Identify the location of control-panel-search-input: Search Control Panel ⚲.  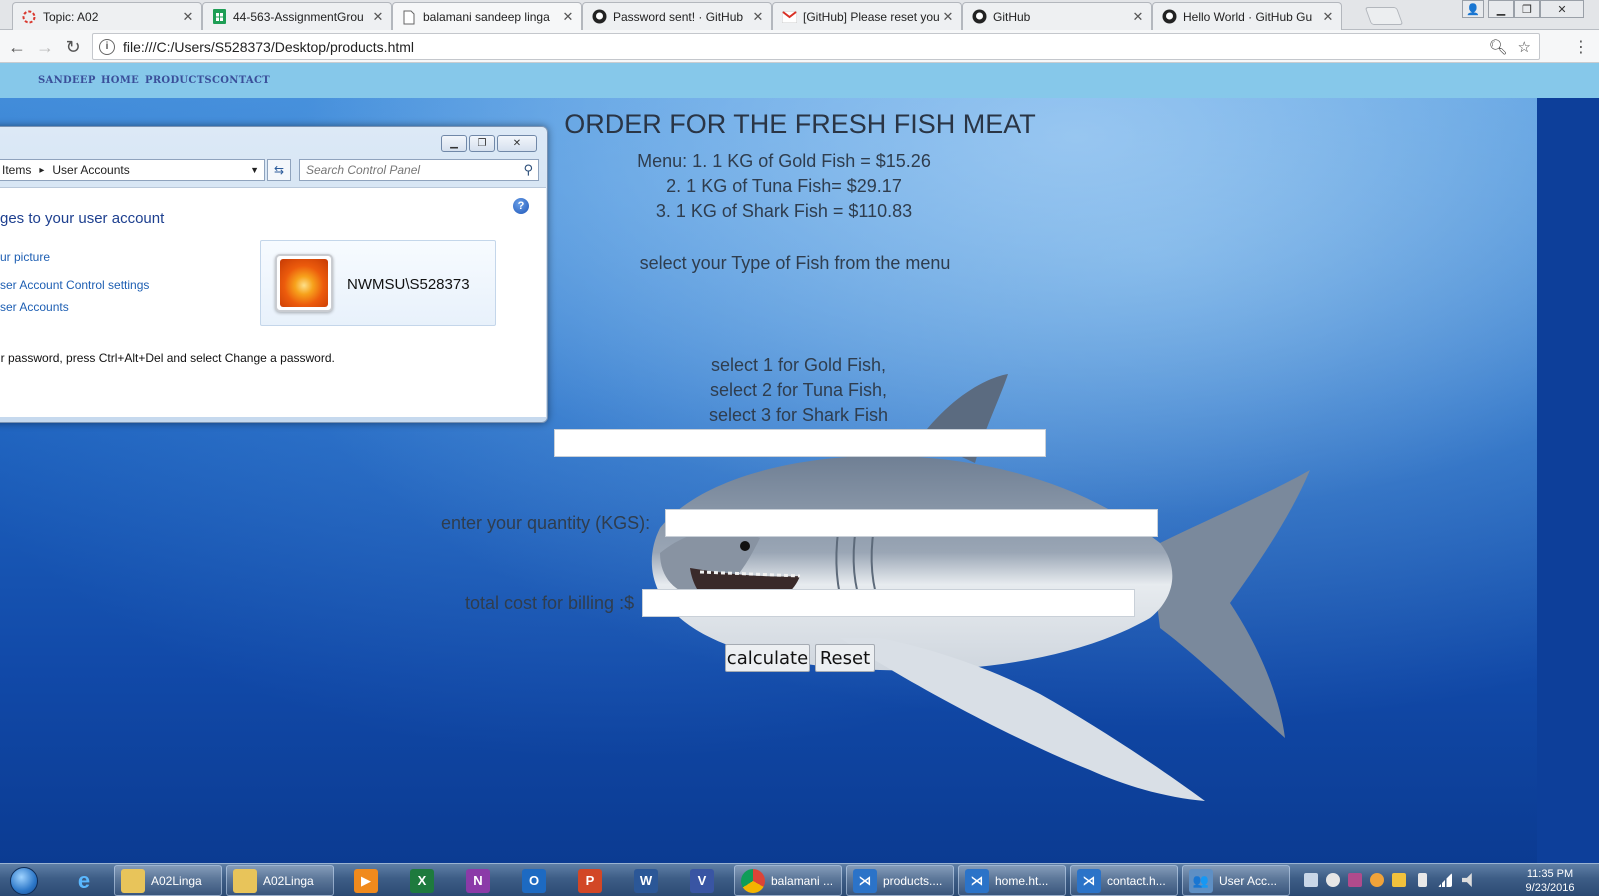
(419, 170).